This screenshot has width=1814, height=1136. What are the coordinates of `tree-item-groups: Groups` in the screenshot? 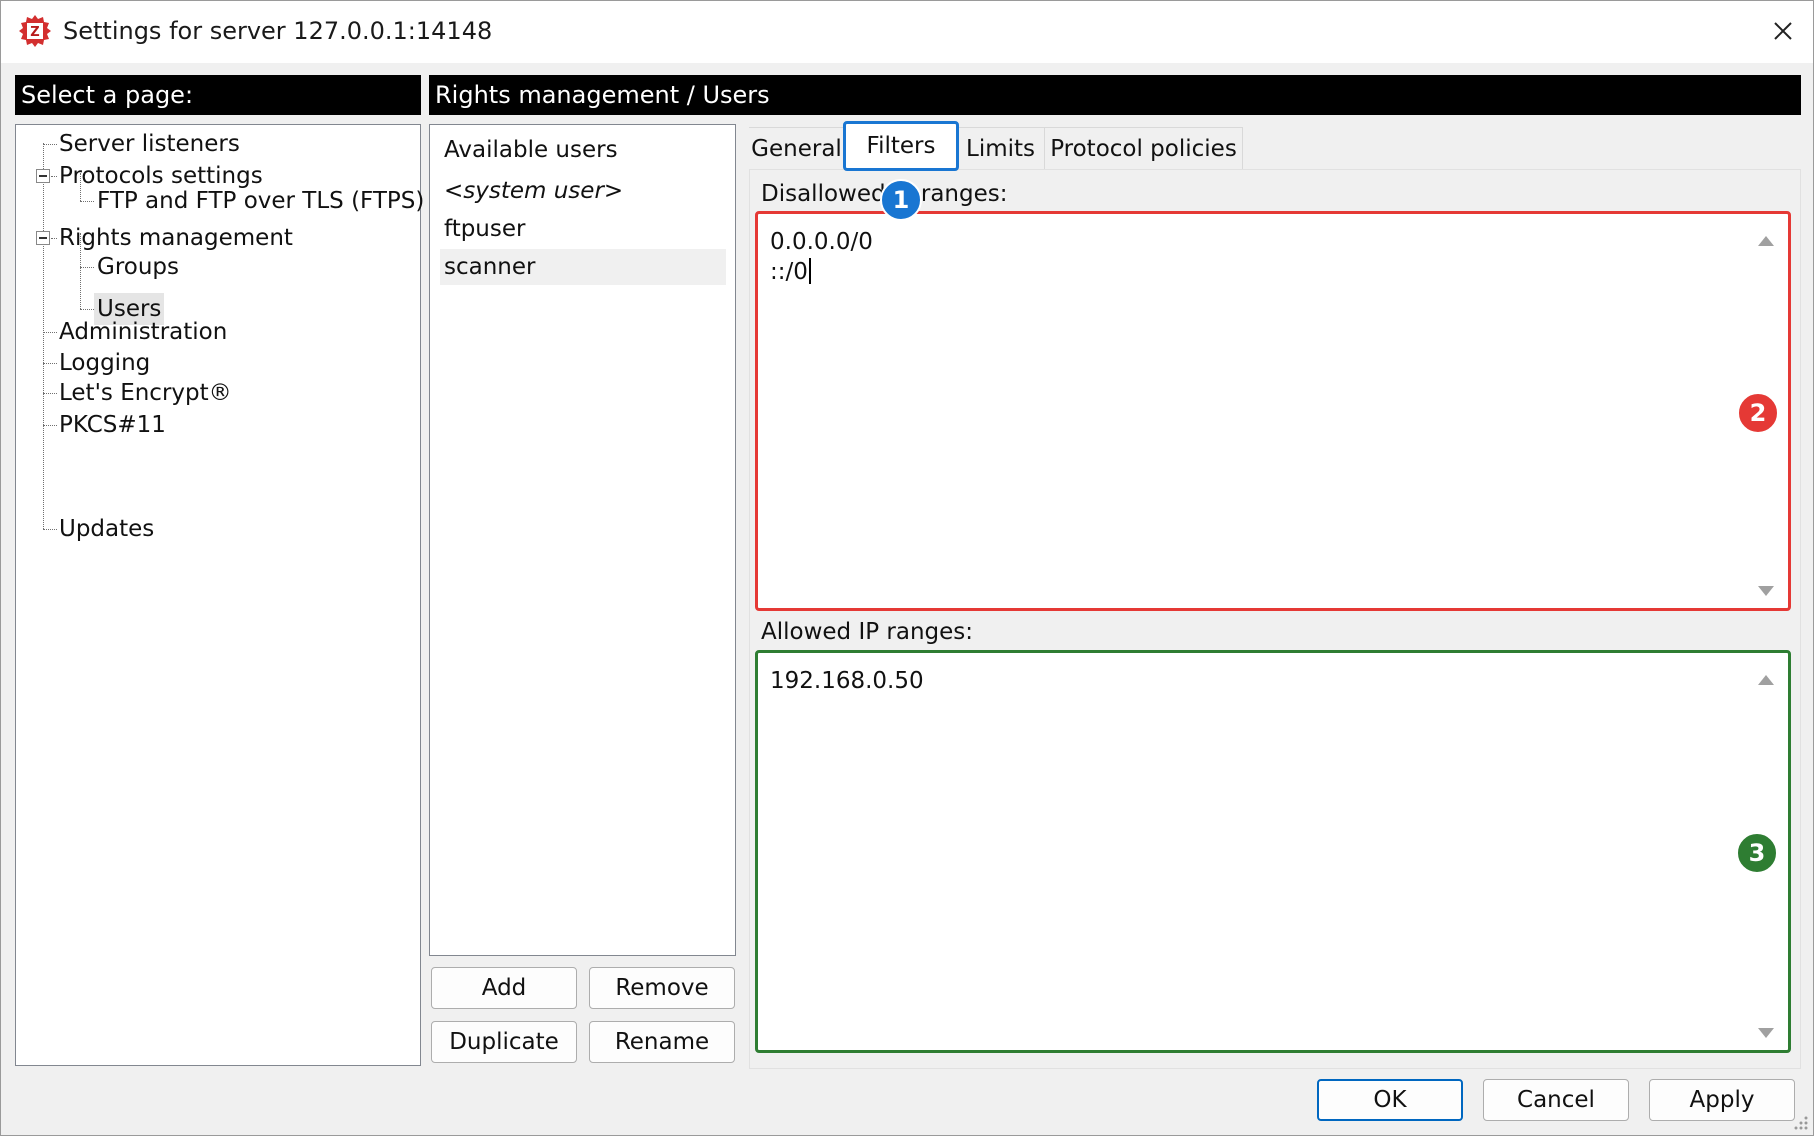 It's located at (138, 267).